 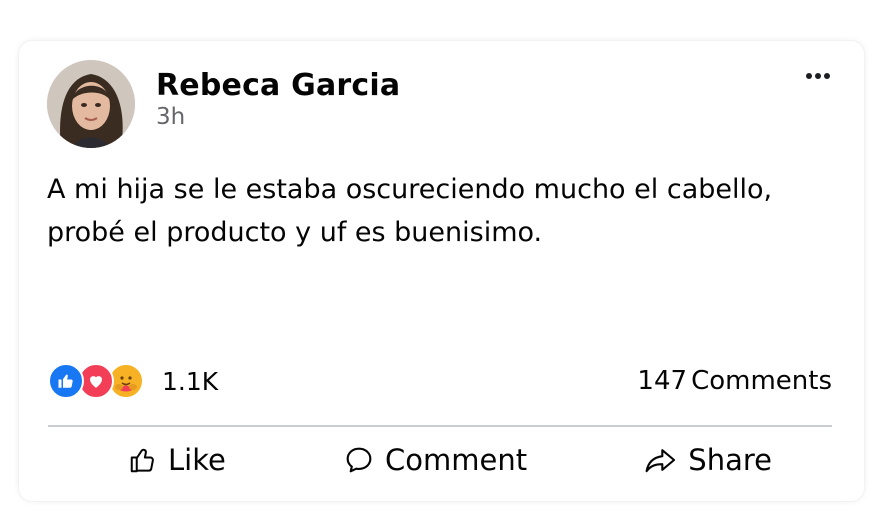 I want to click on like-button: Like, so click(x=177, y=460).